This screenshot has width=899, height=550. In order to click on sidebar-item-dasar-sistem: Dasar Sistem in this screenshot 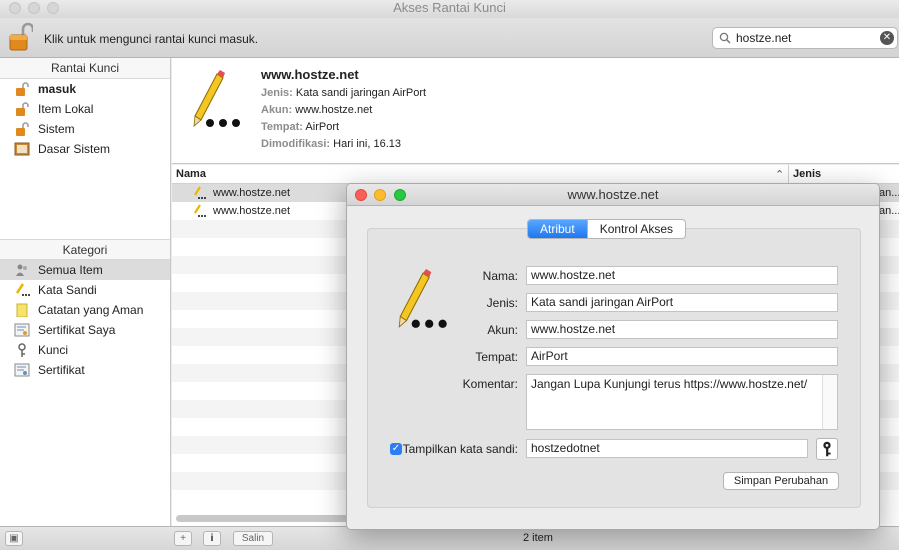, I will do `click(85, 149)`.